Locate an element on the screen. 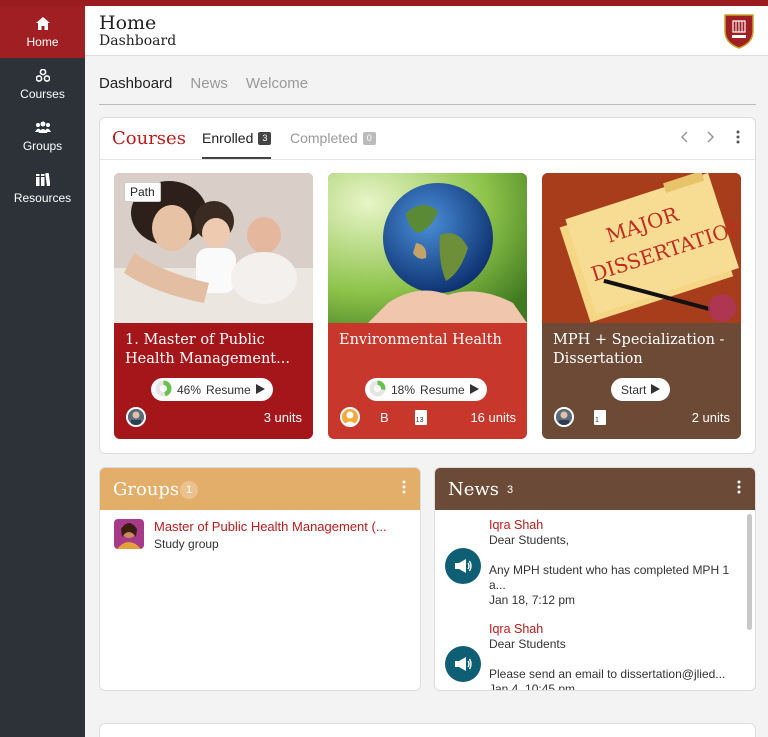 This screenshot has height=737, width=768. resume-button: 46% Resume is located at coordinates (212, 389).